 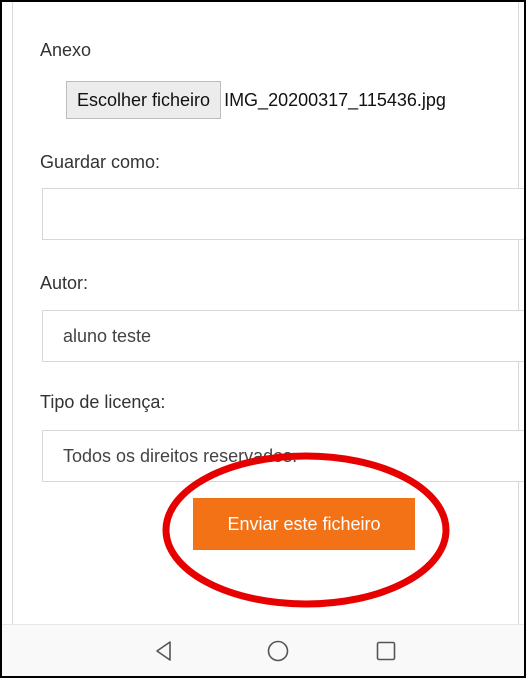 What do you see at coordinates (144, 100) in the screenshot?
I see `choose-file-button: Escolher ficheiro` at bounding box center [144, 100].